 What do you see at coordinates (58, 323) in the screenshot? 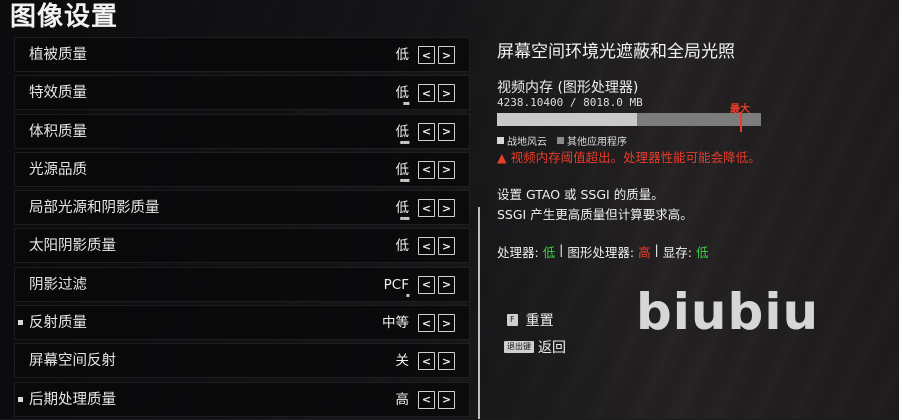
I see `setting-label: 反射质量` at bounding box center [58, 323].